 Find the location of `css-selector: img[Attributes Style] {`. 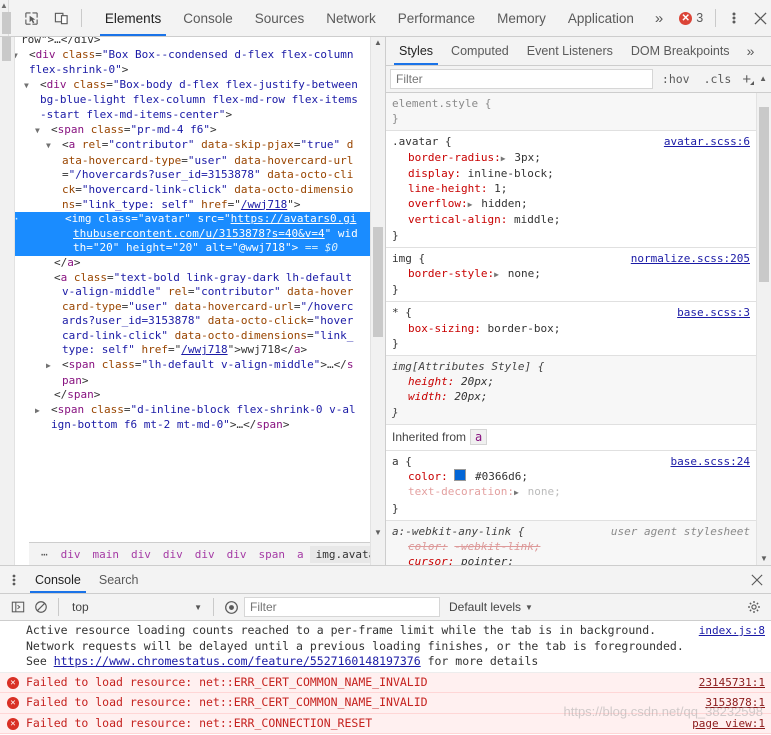

css-selector: img[Attributes Style] { is located at coordinates (468, 366).